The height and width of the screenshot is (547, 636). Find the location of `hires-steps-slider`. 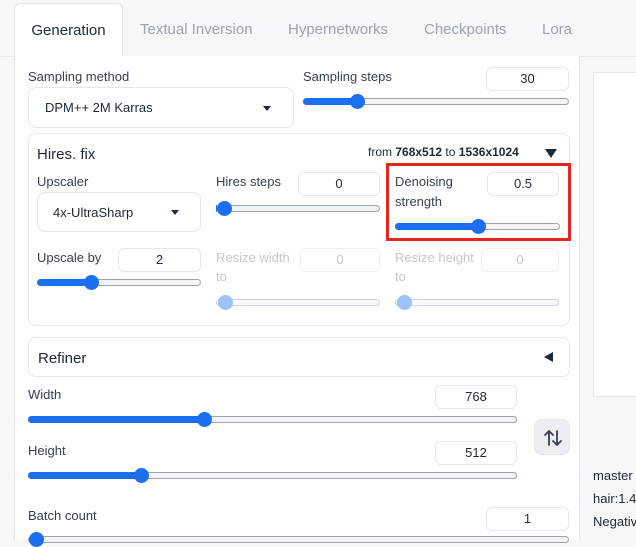

hires-steps-slider is located at coordinates (298, 208).